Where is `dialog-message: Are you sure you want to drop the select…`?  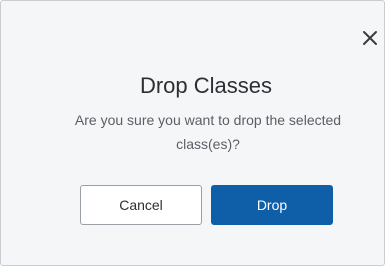 dialog-message: Are you sure you want to drop the select… is located at coordinates (208, 132).